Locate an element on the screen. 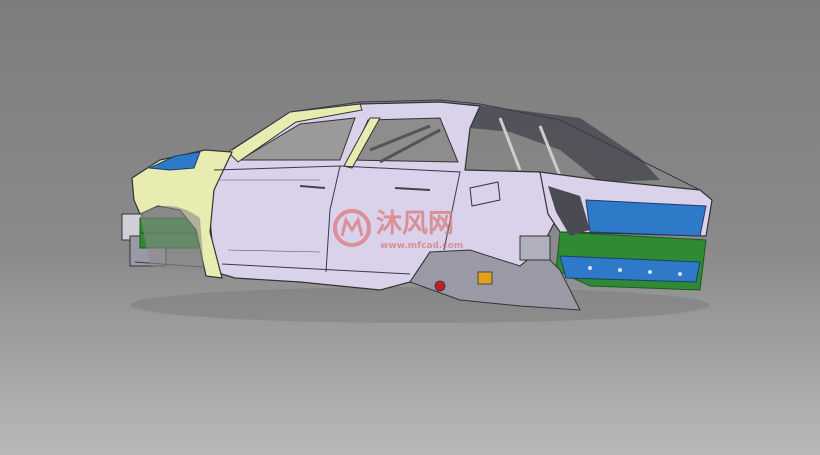 The image size is (820, 455). front-wheel-arch is located at coordinates (172, 238).